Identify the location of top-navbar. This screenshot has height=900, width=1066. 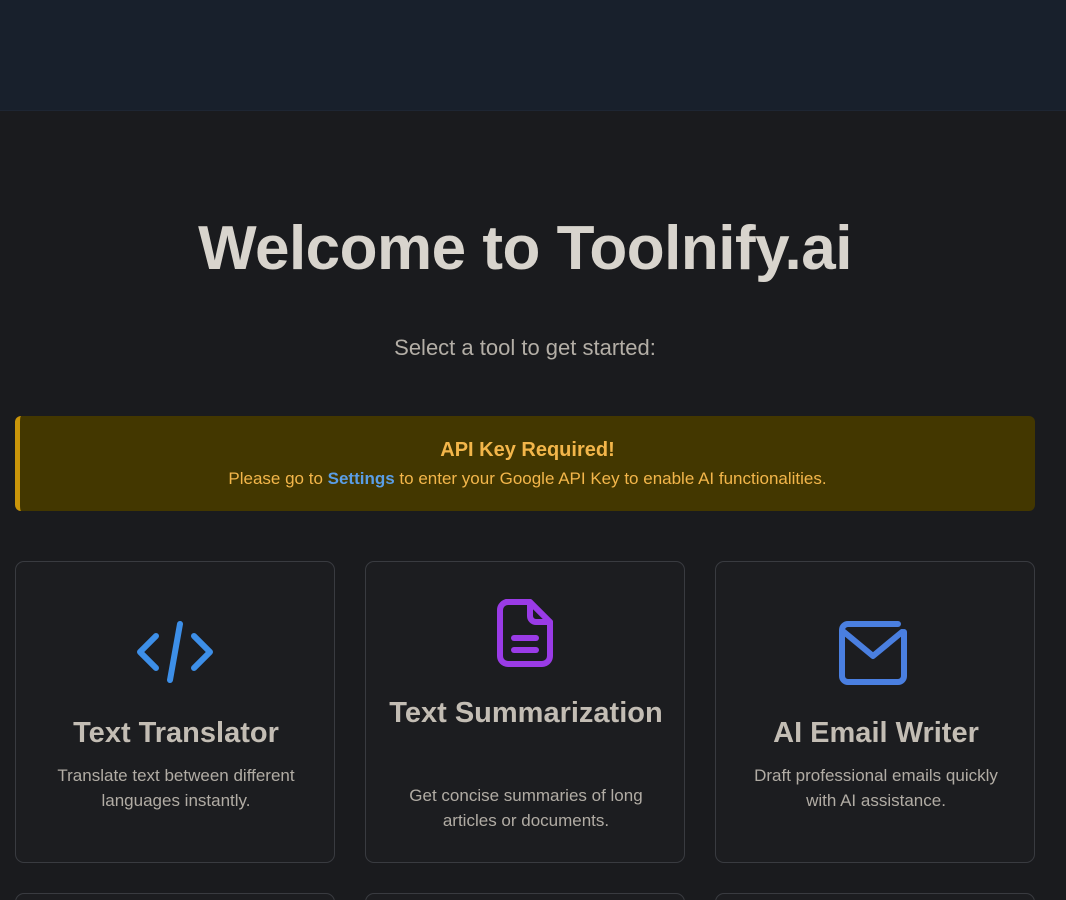
(533, 55).